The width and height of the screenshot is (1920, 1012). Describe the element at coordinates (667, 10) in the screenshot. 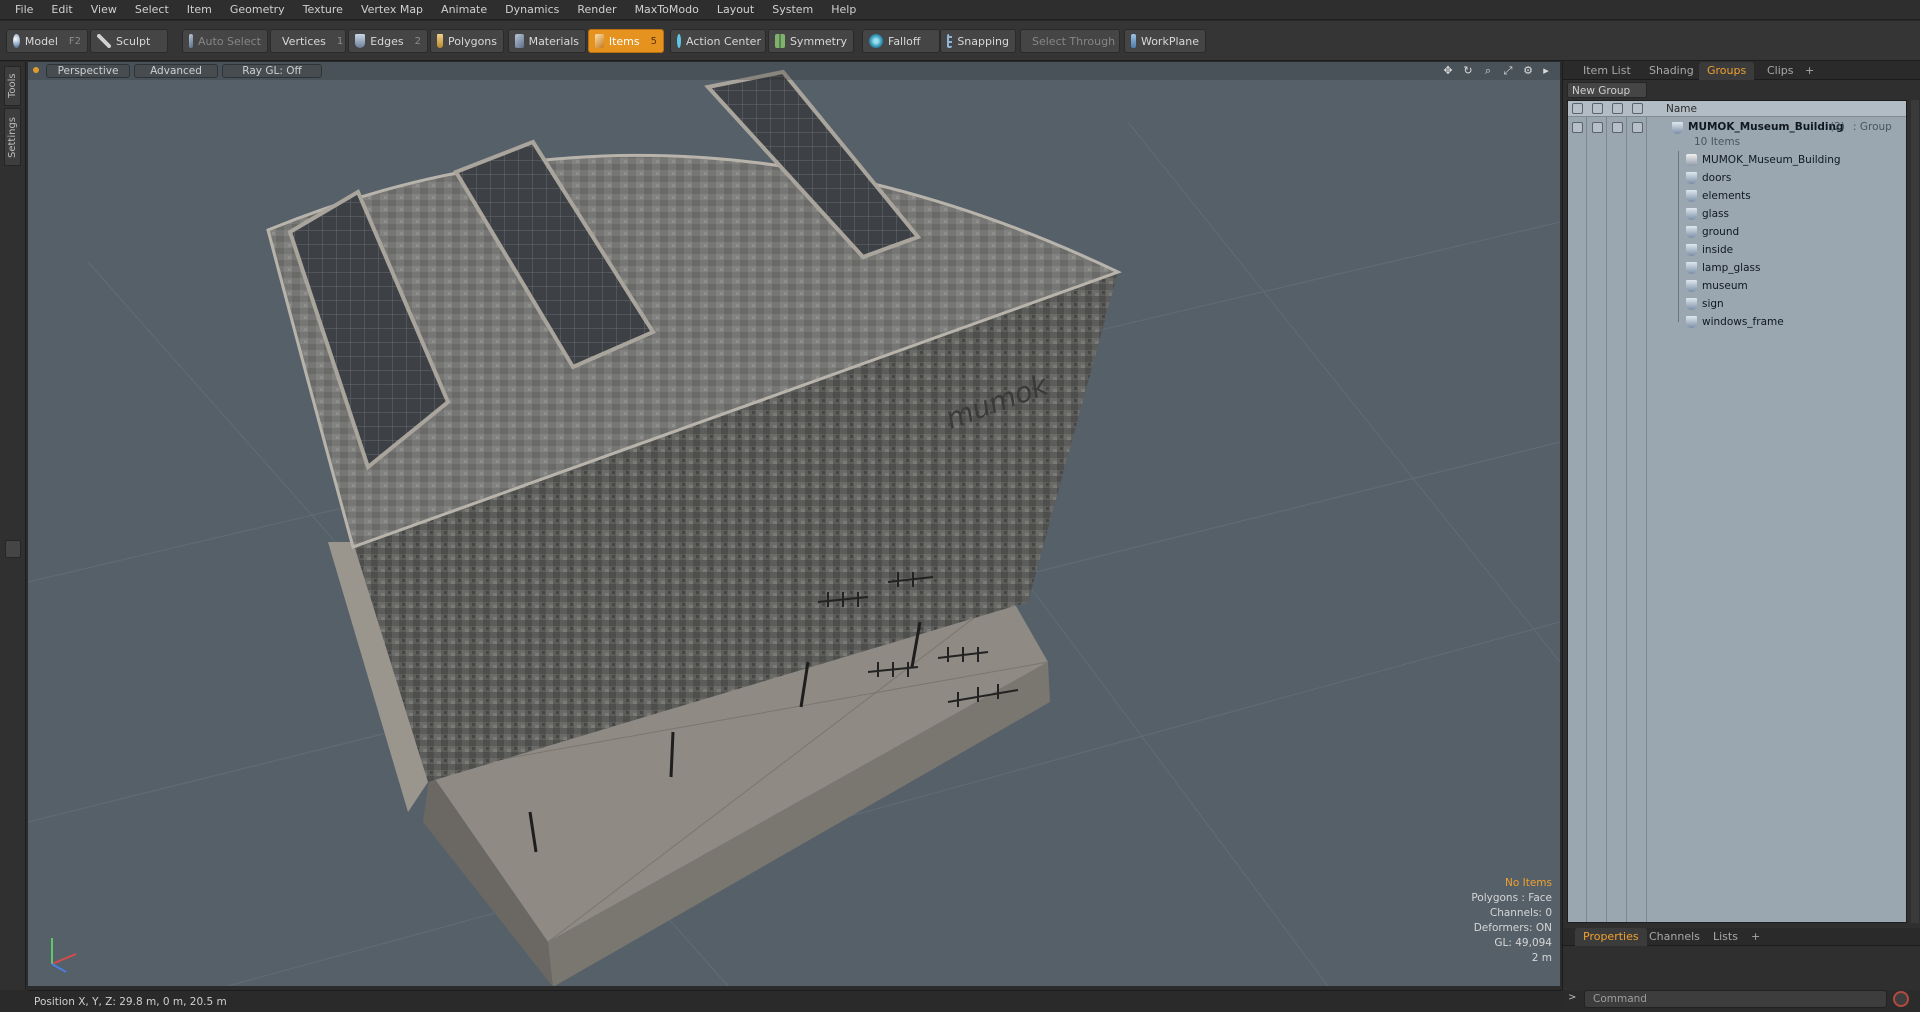

I see `menu-maxtomodo: MaxToModo` at that location.